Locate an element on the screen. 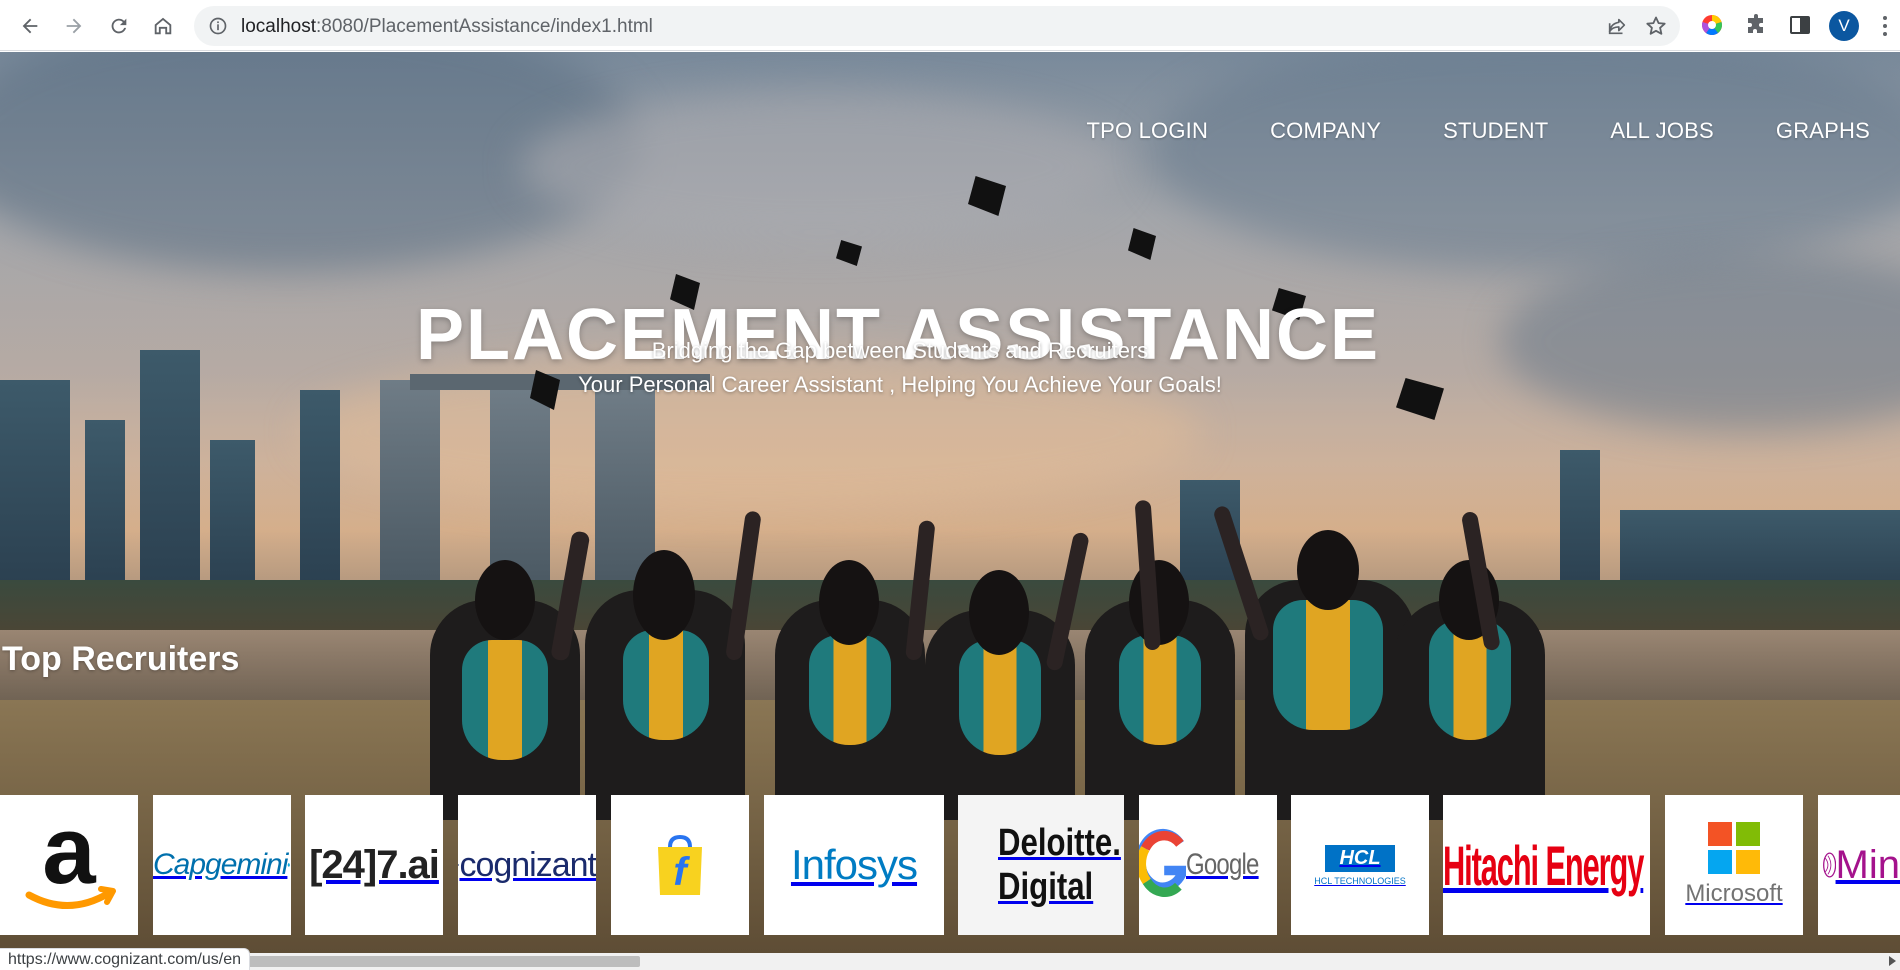 The height and width of the screenshot is (970, 1900). logo-hitachi-energy: Hitachi Energy is located at coordinates (1546, 865).